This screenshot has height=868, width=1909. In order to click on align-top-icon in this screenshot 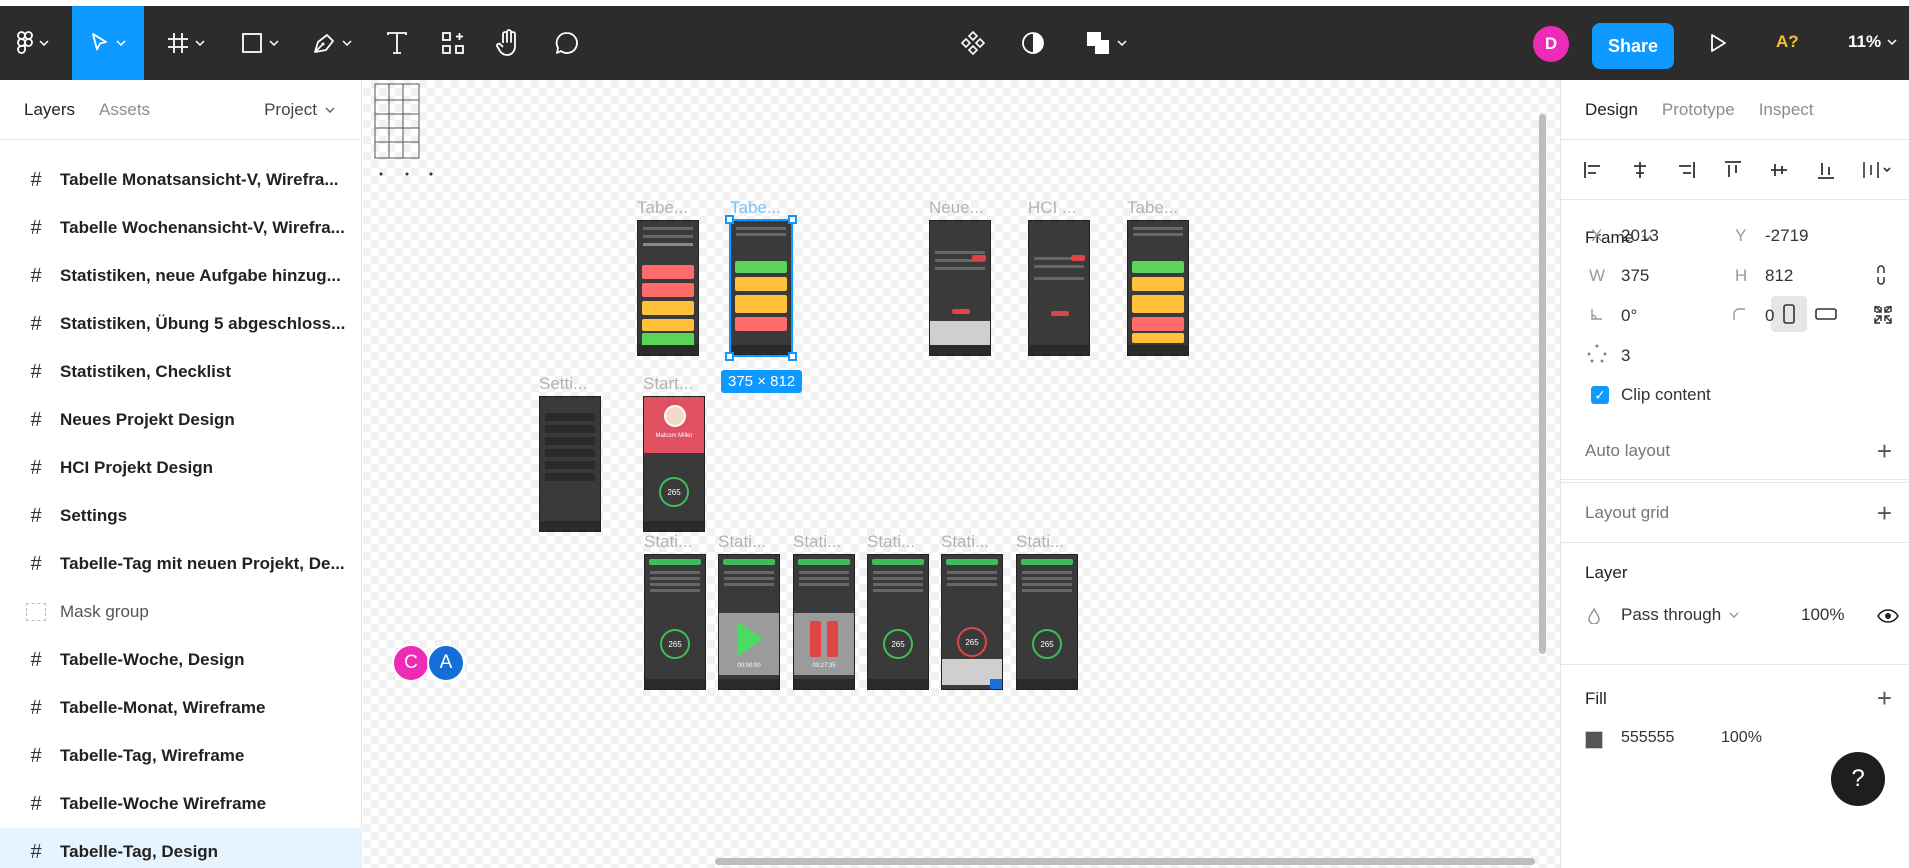, I will do `click(1746, 170)`.